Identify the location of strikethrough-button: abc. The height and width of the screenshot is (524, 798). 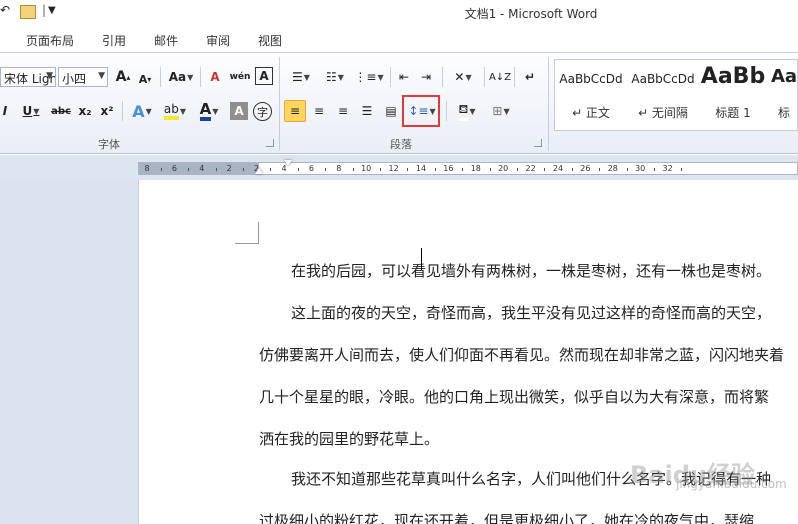
(61, 111).